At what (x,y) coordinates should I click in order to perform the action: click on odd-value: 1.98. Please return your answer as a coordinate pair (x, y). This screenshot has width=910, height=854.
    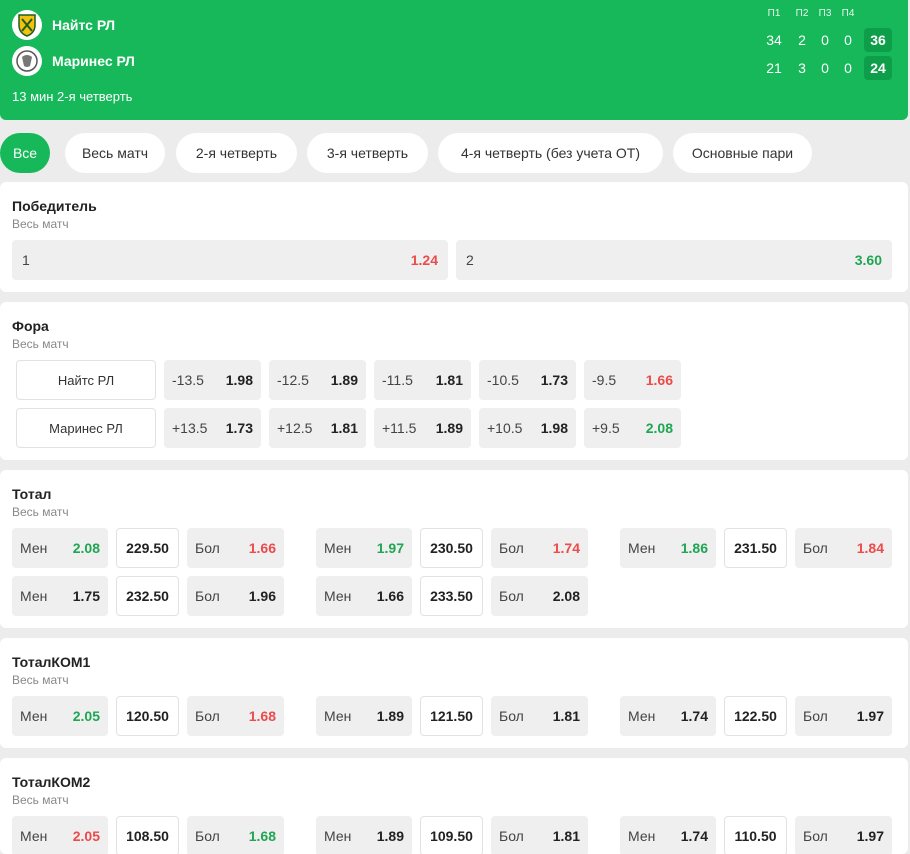
    Looking at the image, I should click on (554, 428).